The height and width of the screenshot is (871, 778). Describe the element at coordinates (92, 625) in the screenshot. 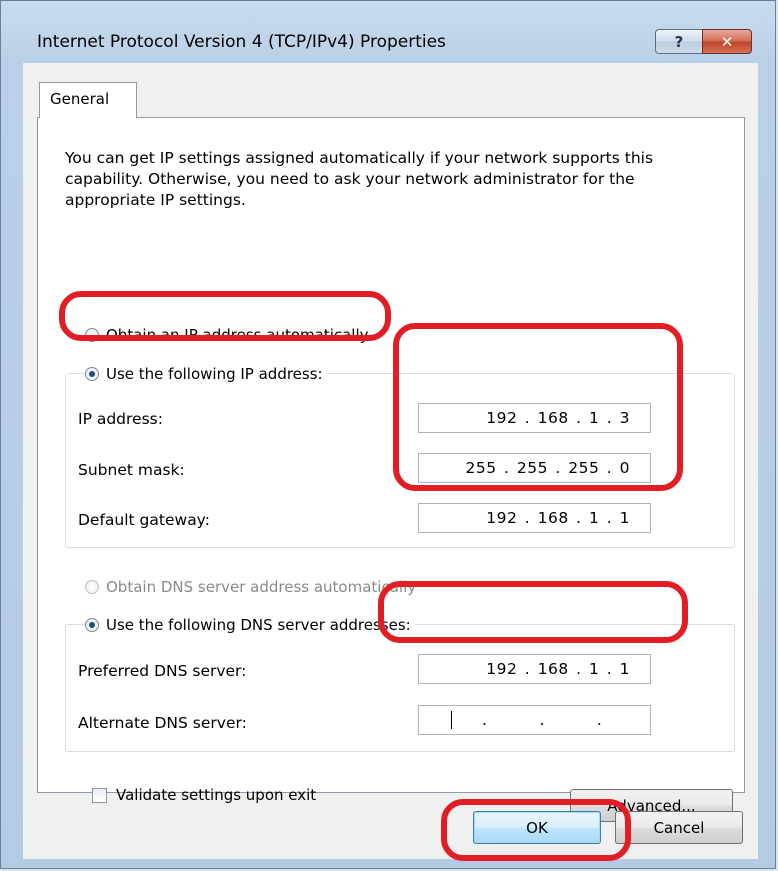

I see `use-following-dns-radio` at that location.